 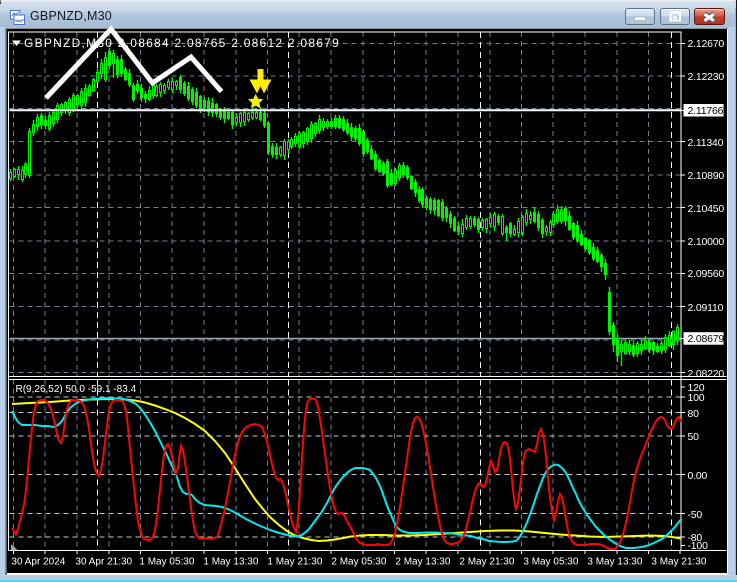 What do you see at coordinates (422, 562) in the screenshot?
I see `svg-text: 2 May 13:30` at bounding box center [422, 562].